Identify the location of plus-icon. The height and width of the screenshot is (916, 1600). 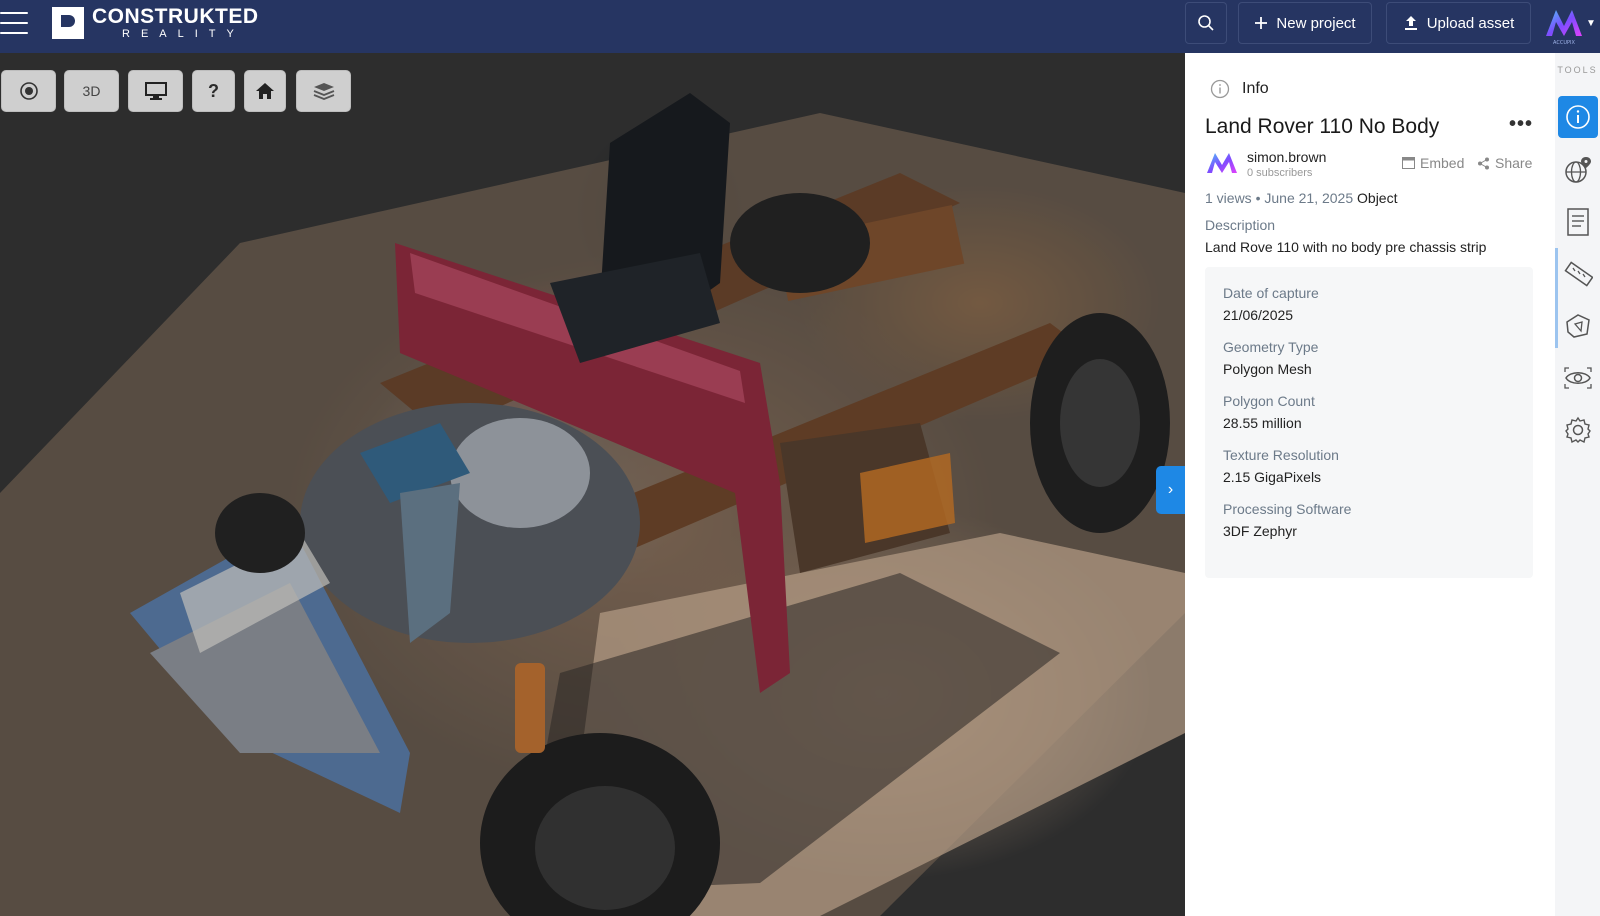
(1261, 23).